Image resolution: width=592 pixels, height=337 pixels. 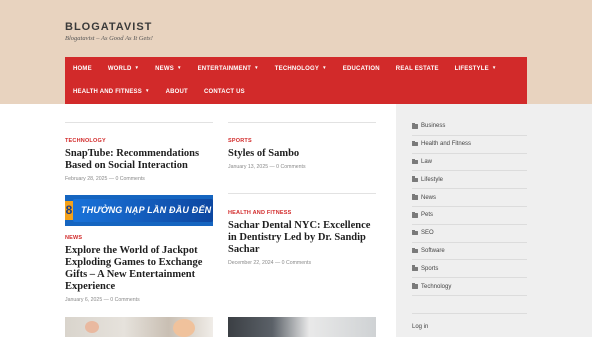 What do you see at coordinates (427, 161) in the screenshot?
I see `category-label: Law` at bounding box center [427, 161].